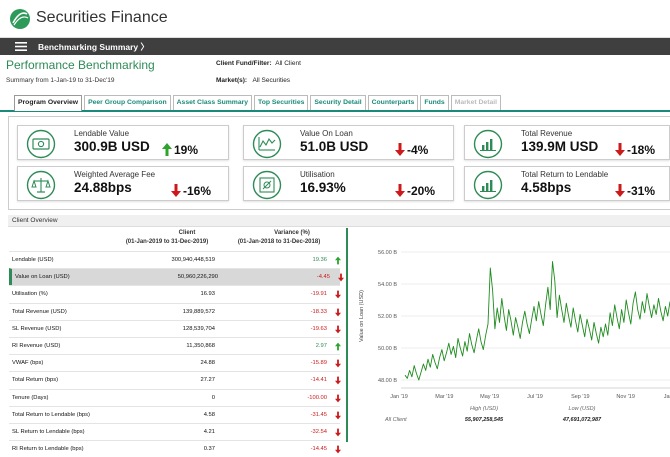  Describe the element at coordinates (567, 142) in the screenshot. I see `kpi-card-total-revenue: Total Revenue 139.9M USD -18%` at that location.